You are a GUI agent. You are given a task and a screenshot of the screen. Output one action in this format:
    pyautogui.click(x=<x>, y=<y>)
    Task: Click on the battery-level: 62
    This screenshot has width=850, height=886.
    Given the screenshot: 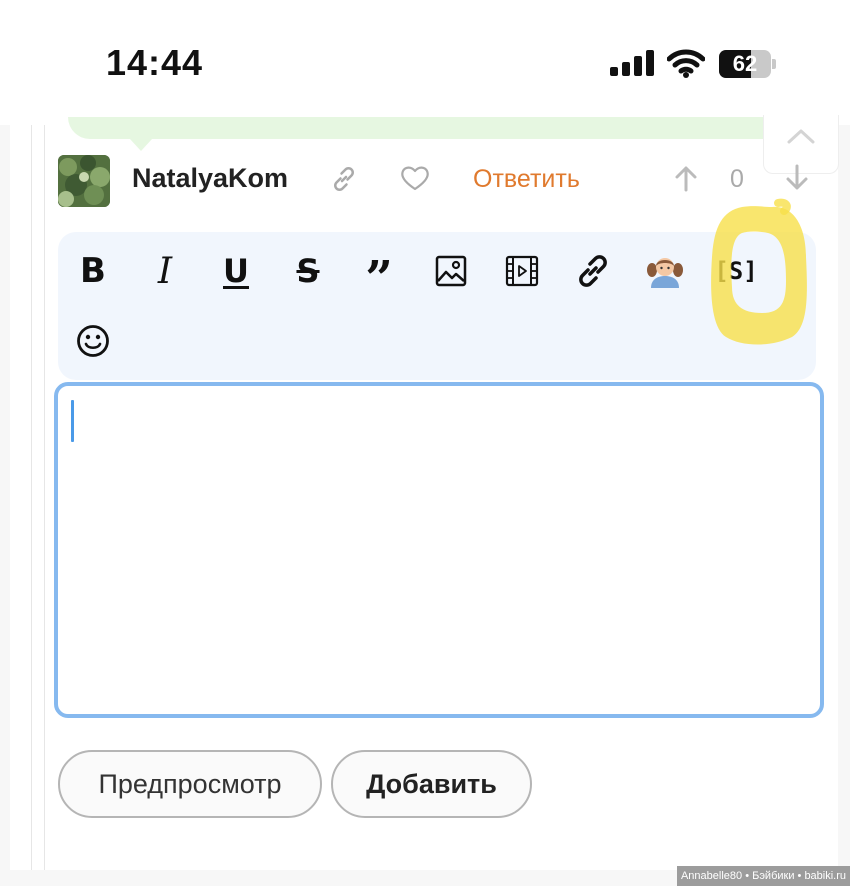 What is the action you would take?
    pyautogui.click(x=745, y=63)
    